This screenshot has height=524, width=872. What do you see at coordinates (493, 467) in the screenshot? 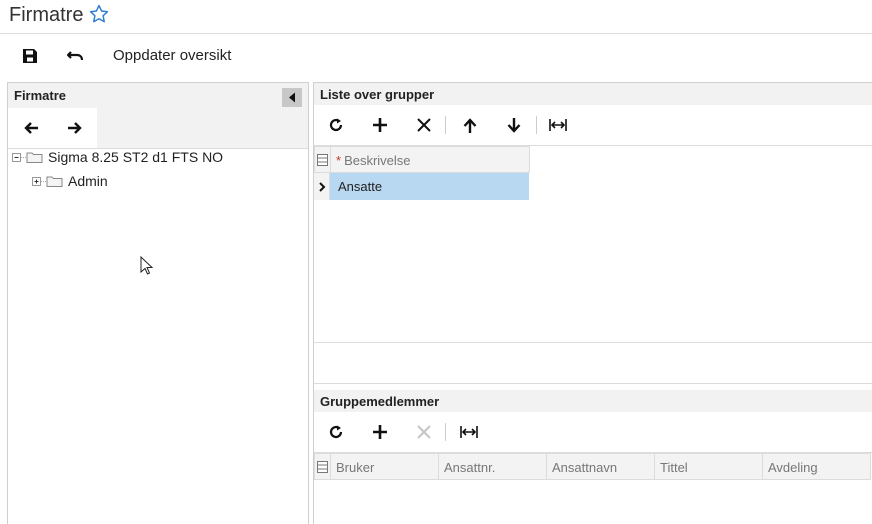
I see `column-header-ansattnr: Ansattnr.` at bounding box center [493, 467].